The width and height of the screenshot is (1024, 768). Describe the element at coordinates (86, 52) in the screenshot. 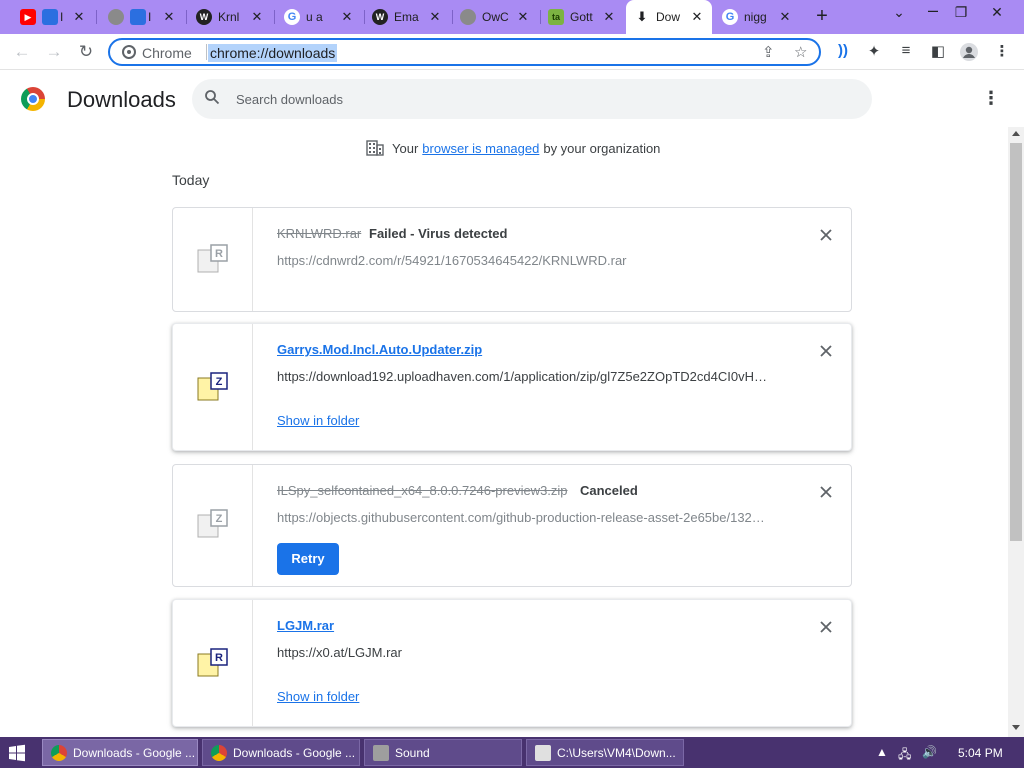

I see `reload-button: ↻` at that location.